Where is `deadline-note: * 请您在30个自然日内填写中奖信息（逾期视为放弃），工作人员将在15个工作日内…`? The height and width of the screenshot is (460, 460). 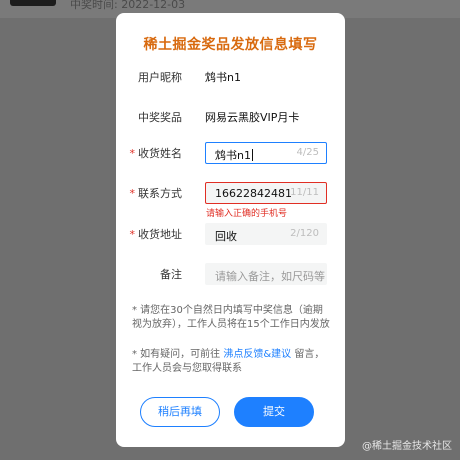 deadline-note: * 请您在30个自然日内填写中奖信息（逾期视为放弃），工作人员将在15个工作日内… is located at coordinates (231, 317).